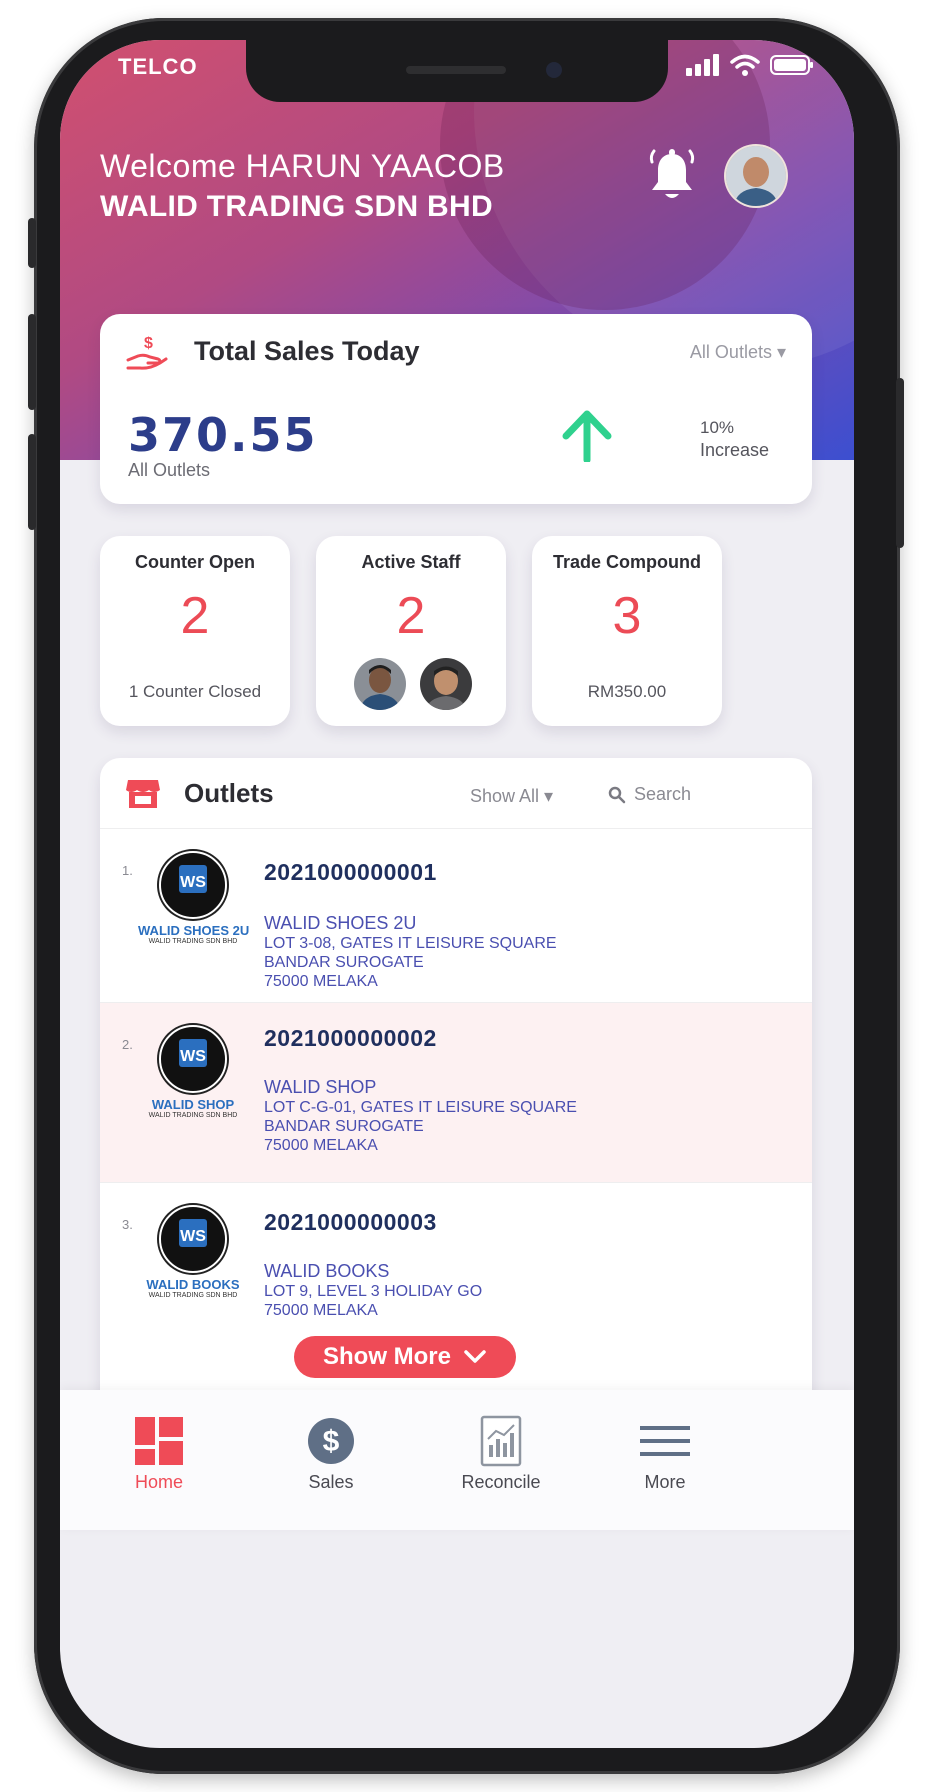 The image size is (936, 1792). Describe the element at coordinates (158, 1482) in the screenshot. I see `tab-label: Home` at that location.